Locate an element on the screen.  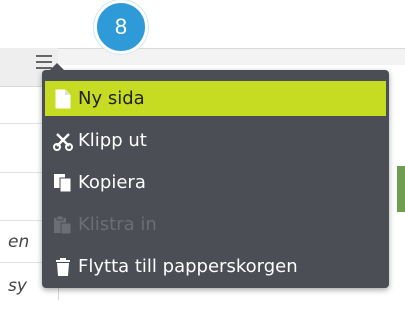
new-page-icon is located at coordinates (63, 99).